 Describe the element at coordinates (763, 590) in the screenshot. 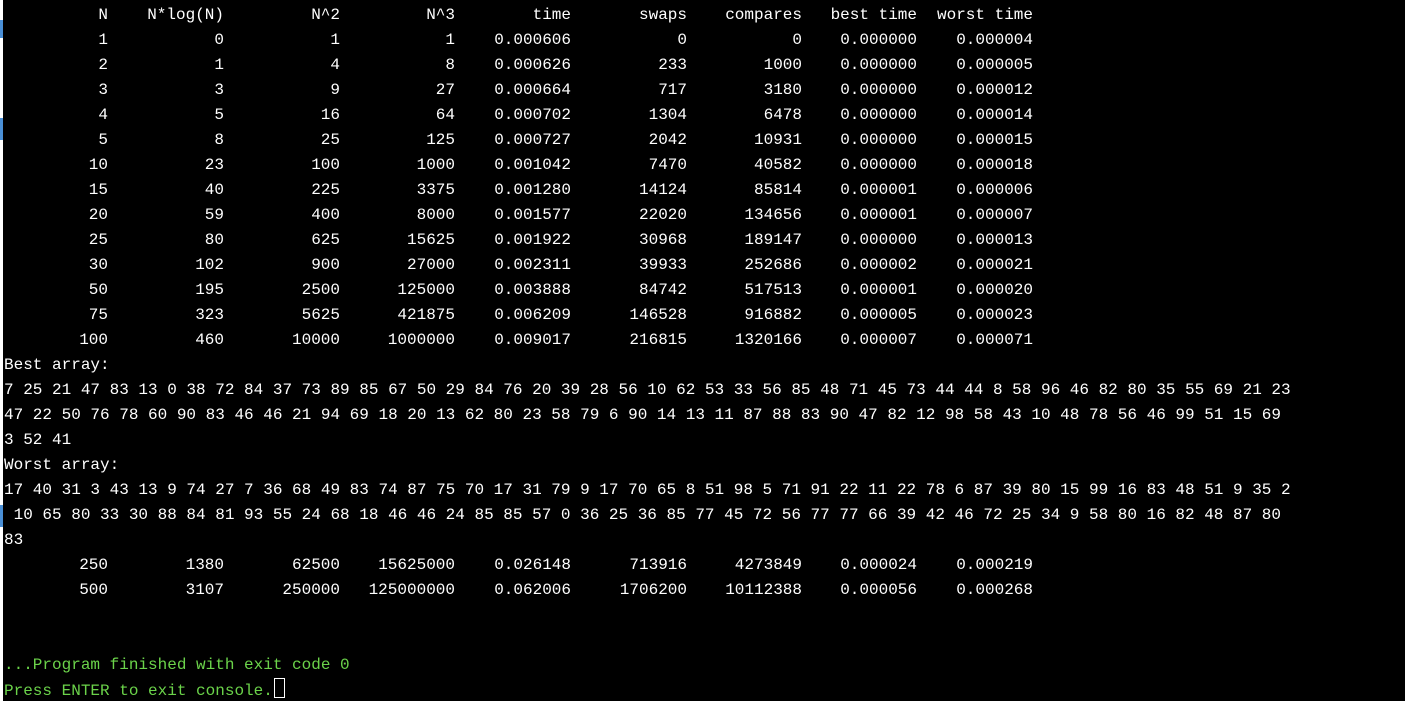

I see `cell-compares: 10112388` at that location.